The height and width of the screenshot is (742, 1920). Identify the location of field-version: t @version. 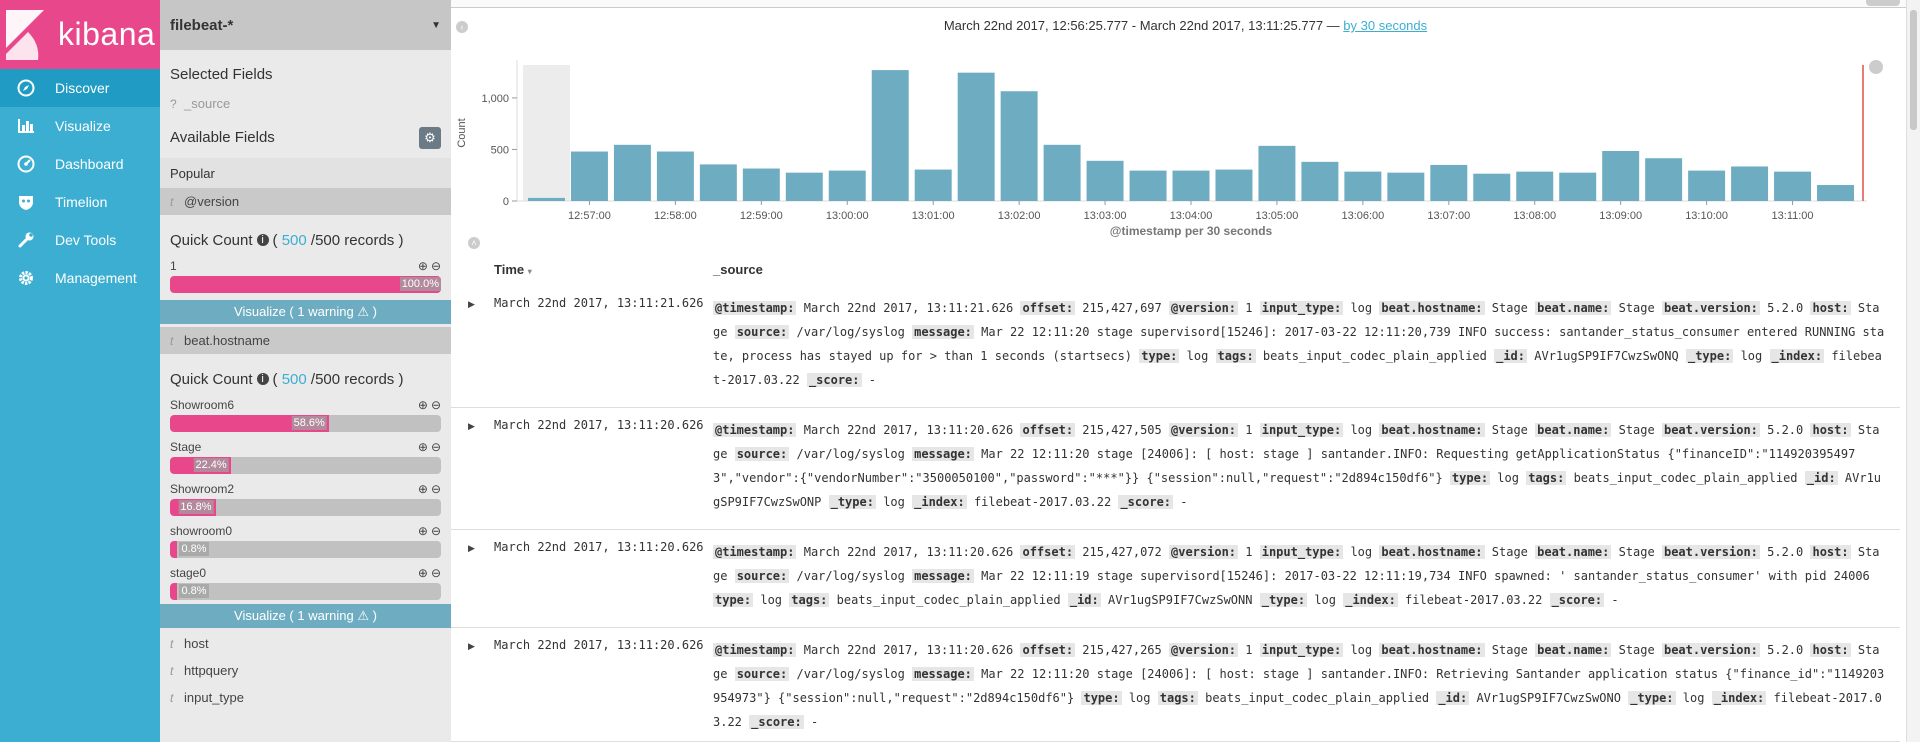
(305, 201).